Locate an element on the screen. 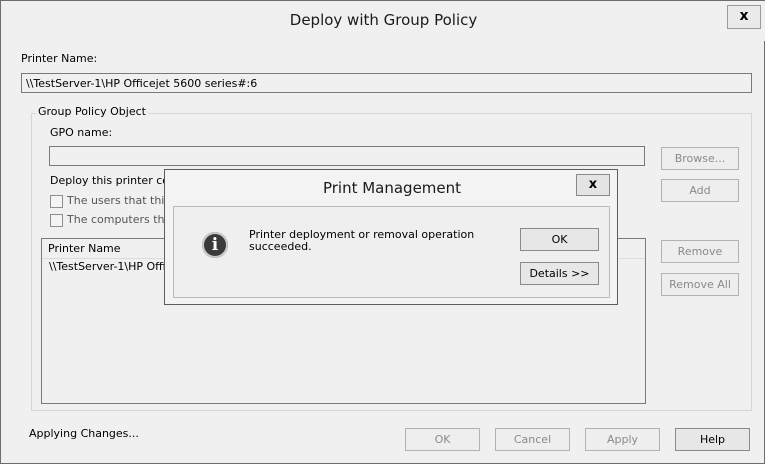 The width and height of the screenshot is (765, 464). list-item: \\TestServer-1\HP Offi is located at coordinates (107, 266).